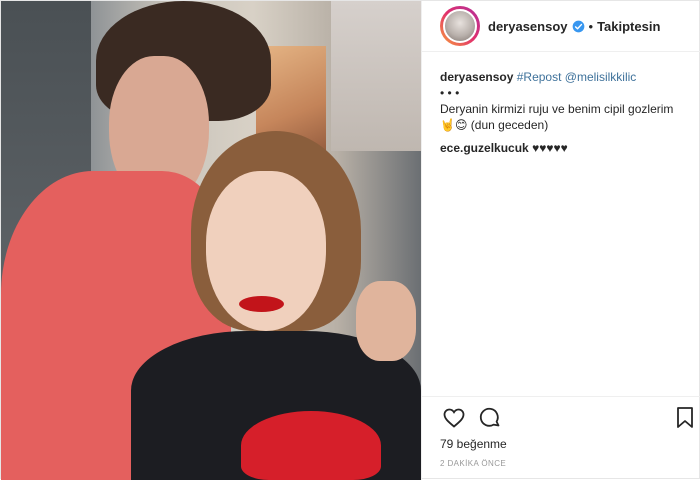 The height and width of the screenshot is (480, 700). Describe the element at coordinates (550, 148) in the screenshot. I see `comment-text: ♥♥♥♥♥` at that location.